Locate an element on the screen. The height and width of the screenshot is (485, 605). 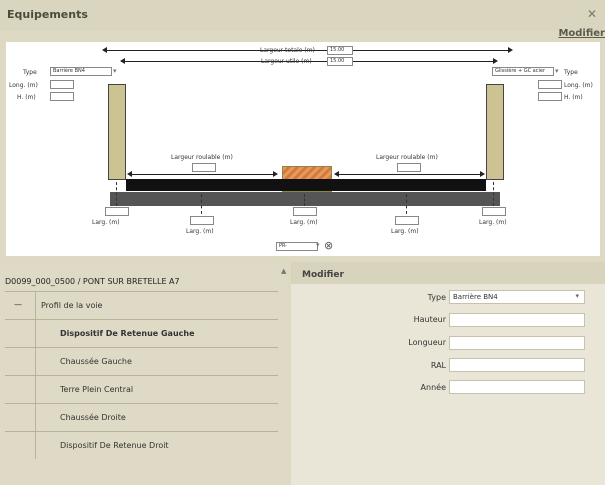
right-type-select: Glissière + GC acier is located at coordinates (523, 71).